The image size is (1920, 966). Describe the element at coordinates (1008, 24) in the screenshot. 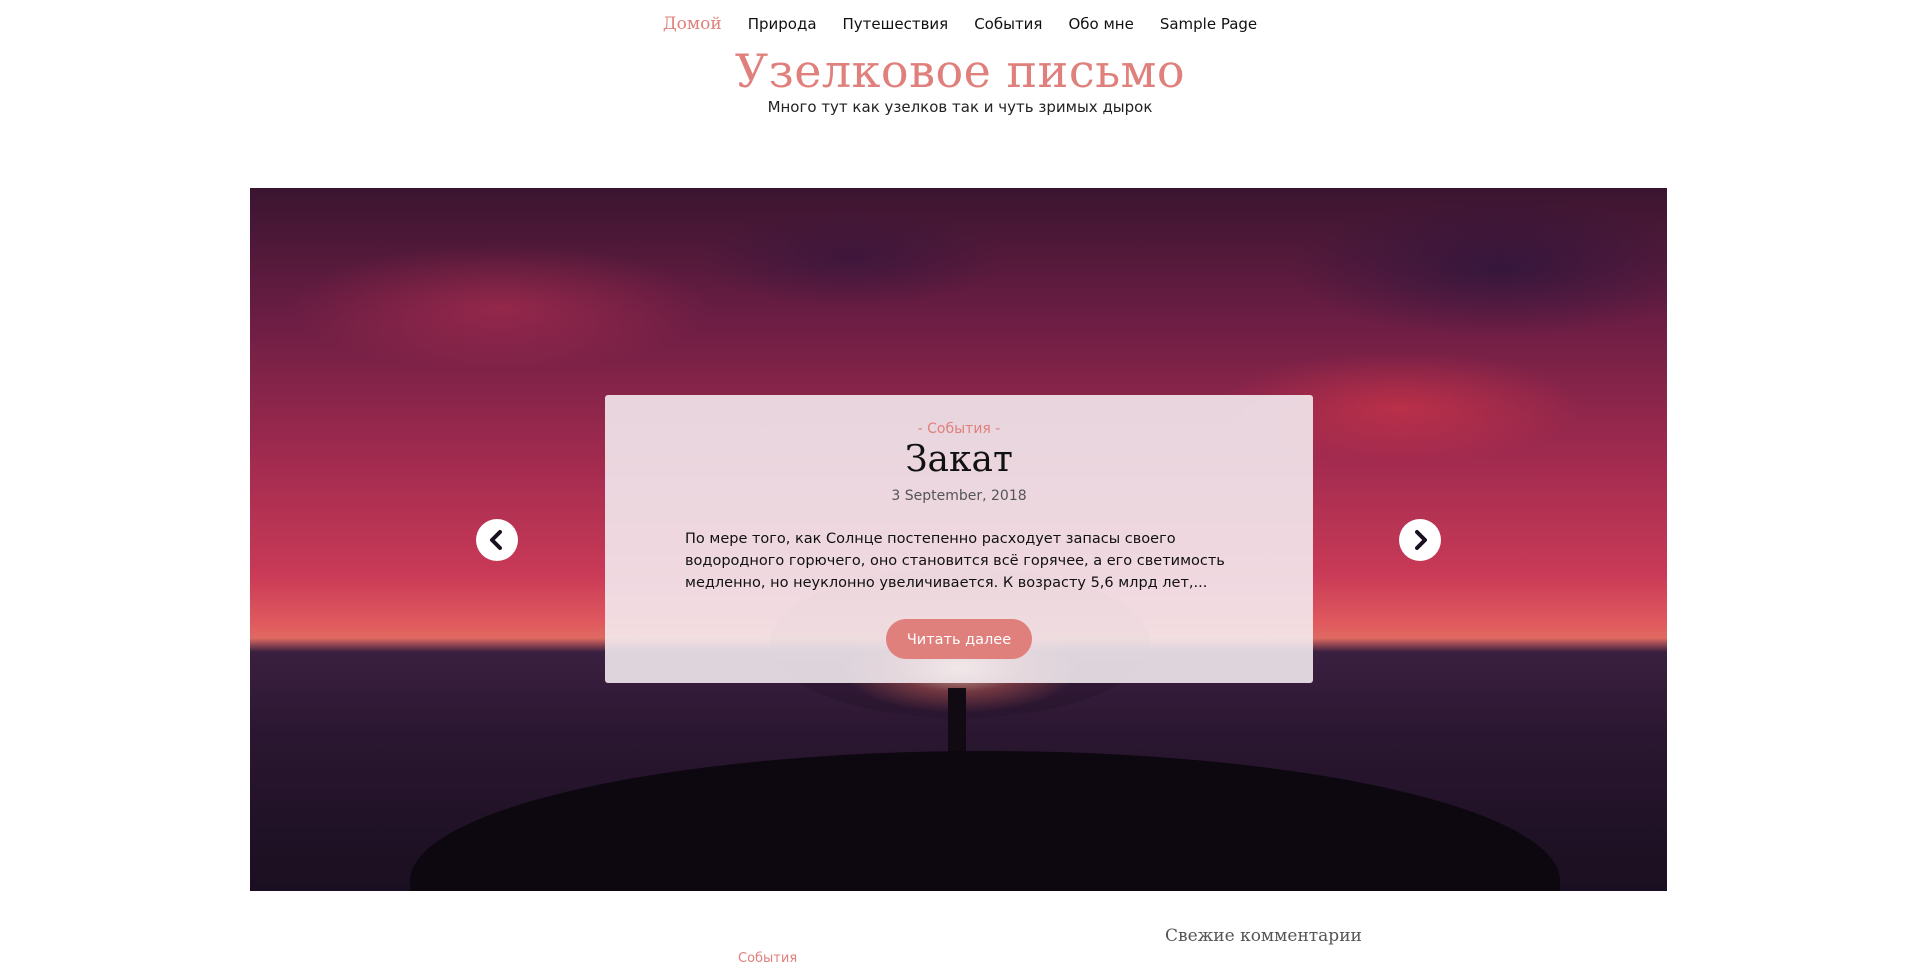

I see `nav-item-events: События` at that location.